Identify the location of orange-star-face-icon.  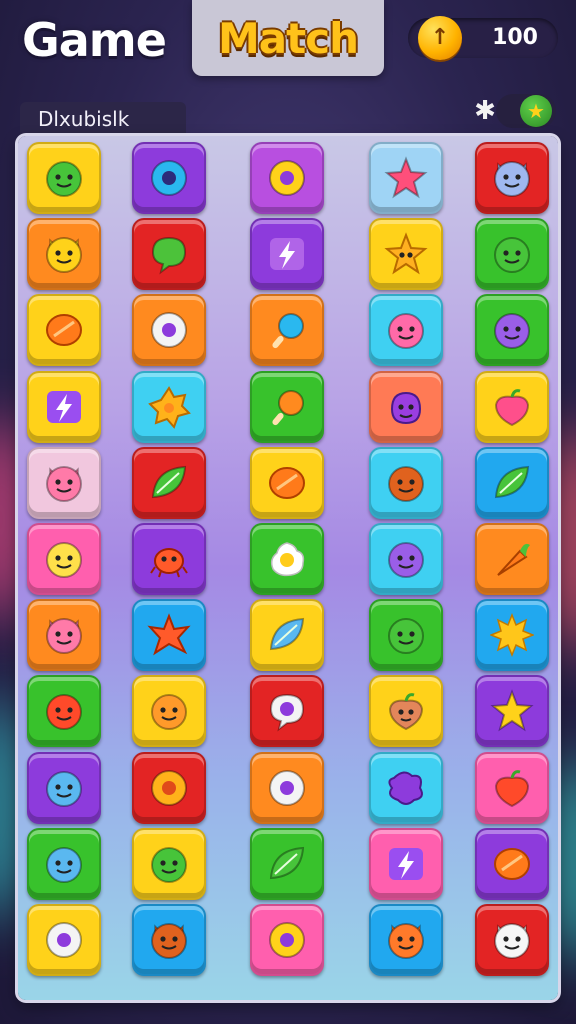
(406, 254).